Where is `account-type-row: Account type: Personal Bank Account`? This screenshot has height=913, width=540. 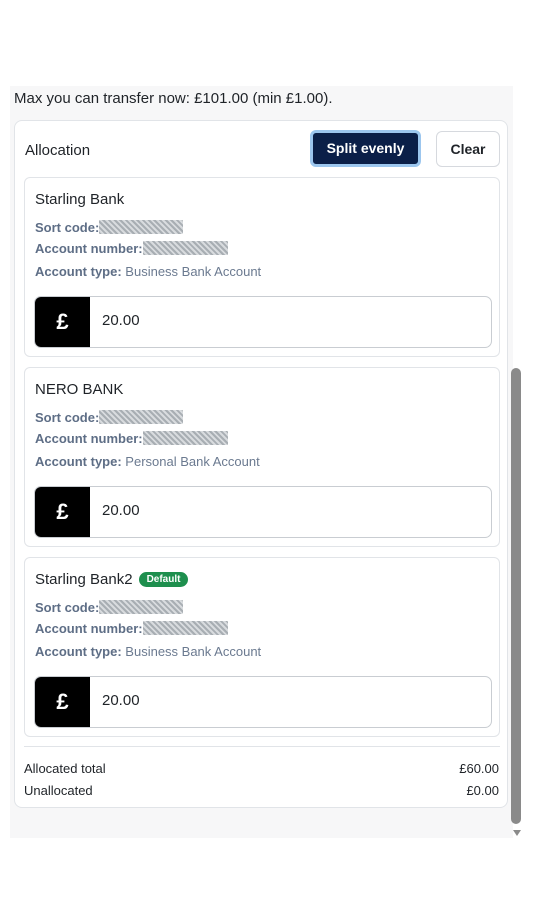 account-type-row: Account type: Personal Bank Account is located at coordinates (147, 461).